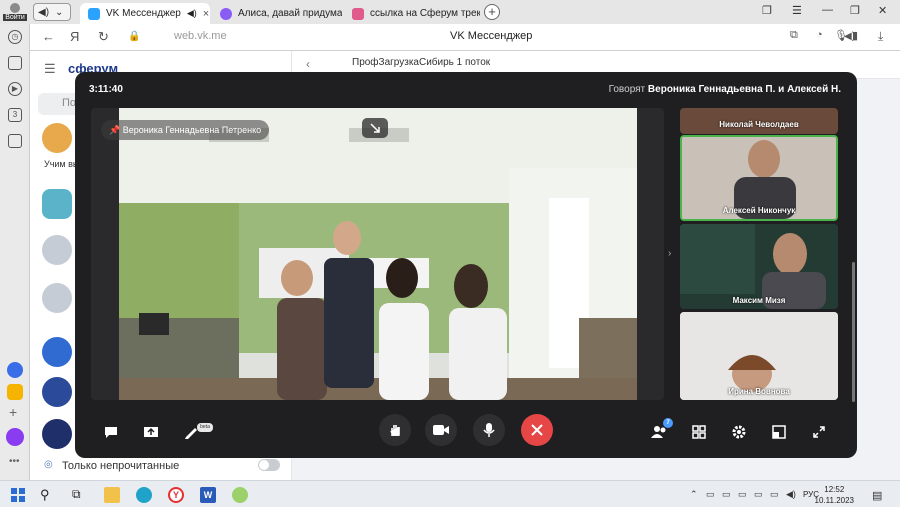  I want to click on messenger-app-icon, so click(15, 370).